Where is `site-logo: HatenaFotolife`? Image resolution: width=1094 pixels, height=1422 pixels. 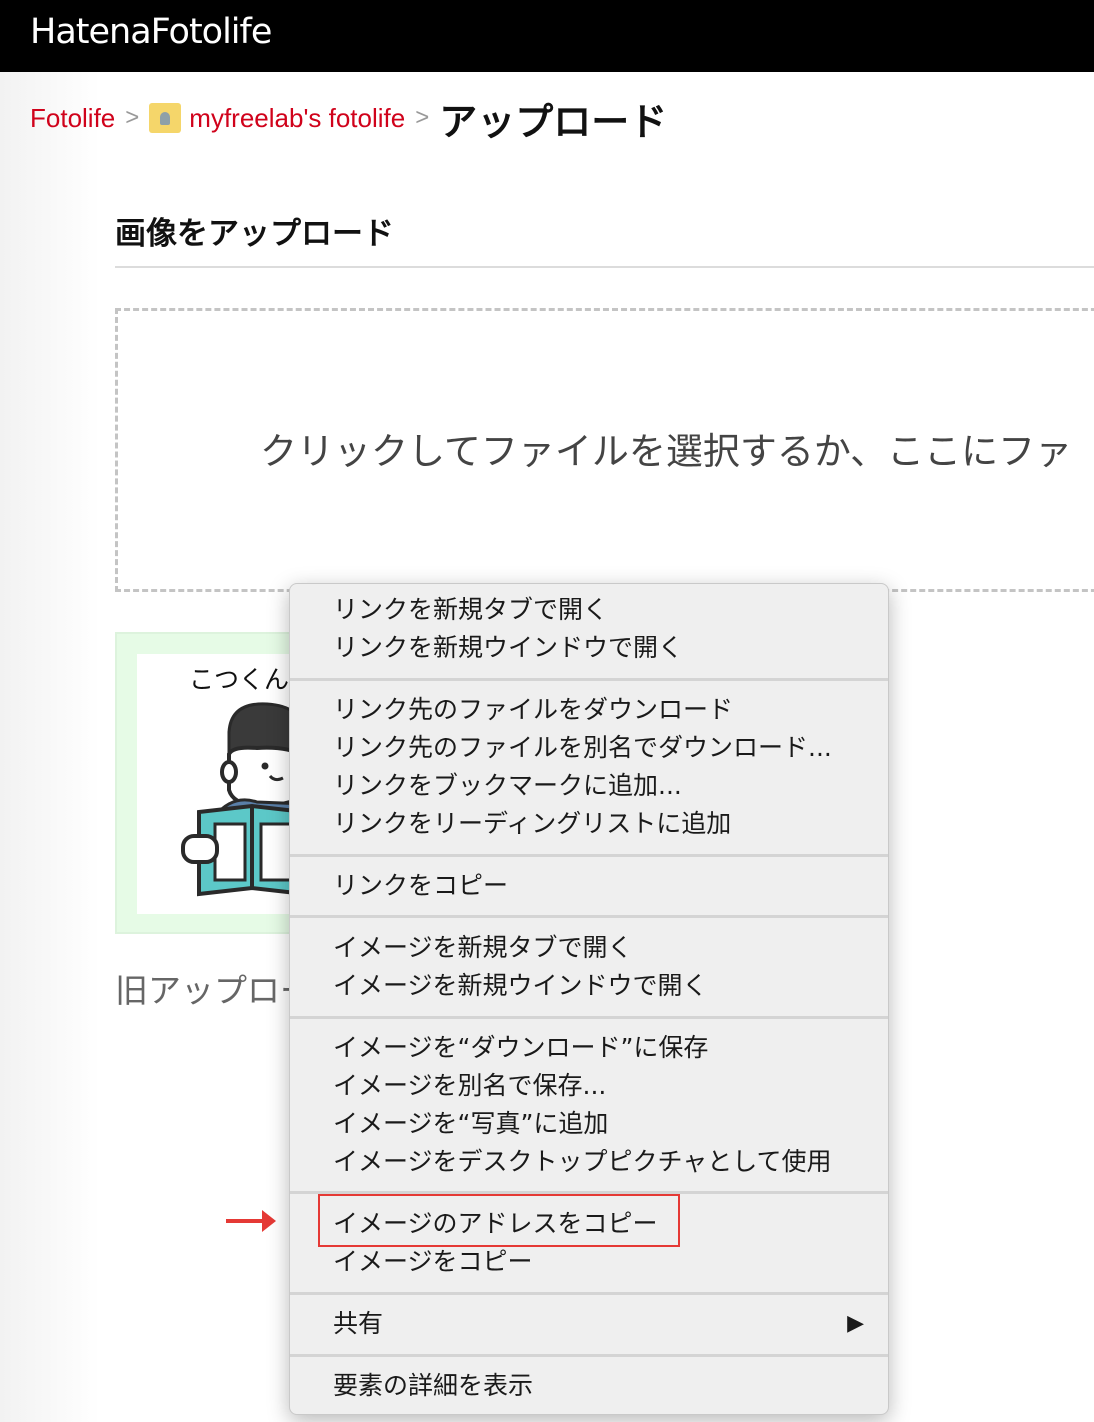 site-logo: HatenaFotolife is located at coordinates (151, 32).